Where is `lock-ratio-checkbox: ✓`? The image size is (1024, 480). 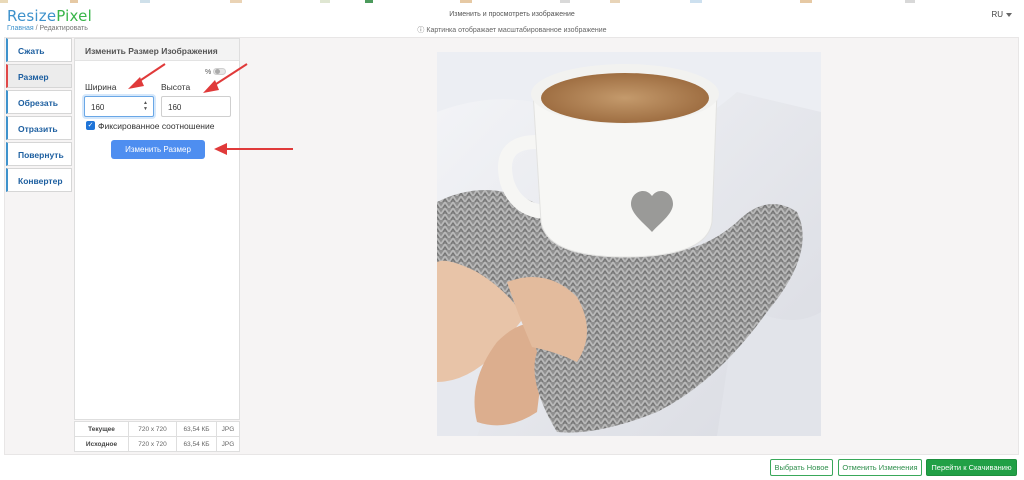
lock-ratio-checkbox: ✓ is located at coordinates (90, 125).